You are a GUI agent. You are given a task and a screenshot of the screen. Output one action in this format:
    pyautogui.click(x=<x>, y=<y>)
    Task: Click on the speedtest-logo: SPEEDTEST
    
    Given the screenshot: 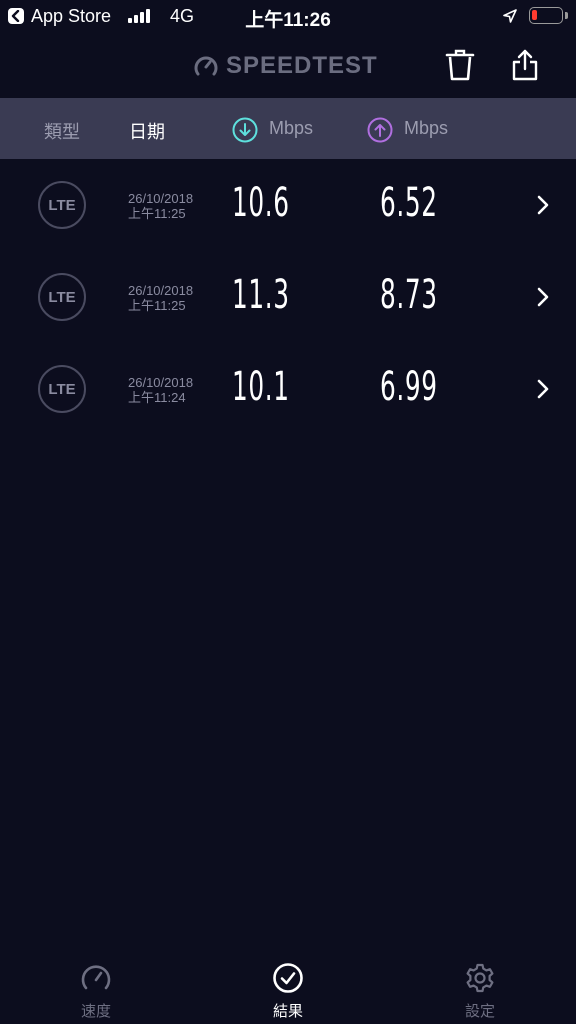 What is the action you would take?
    pyautogui.click(x=285, y=66)
    